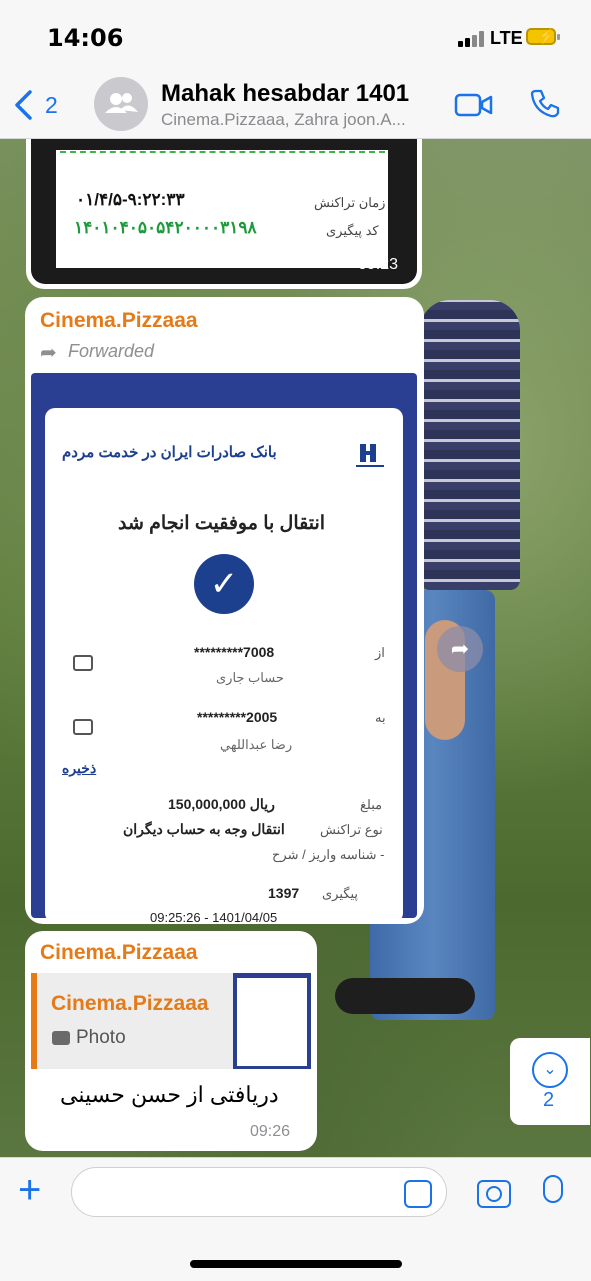 The image size is (591, 1281). Describe the element at coordinates (130, 199) in the screenshot. I see `receipt-time-value: ۰۱/۴/۵-۹:۲۲:۳۳` at that location.